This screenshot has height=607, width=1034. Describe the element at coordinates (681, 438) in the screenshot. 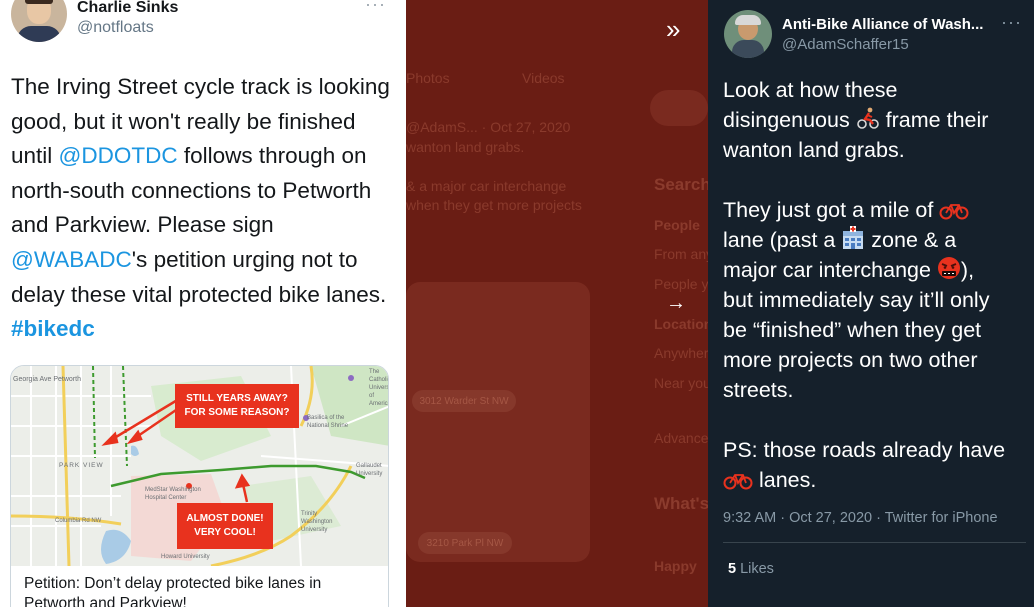

I see `bg-advanced: Advanced search` at that location.